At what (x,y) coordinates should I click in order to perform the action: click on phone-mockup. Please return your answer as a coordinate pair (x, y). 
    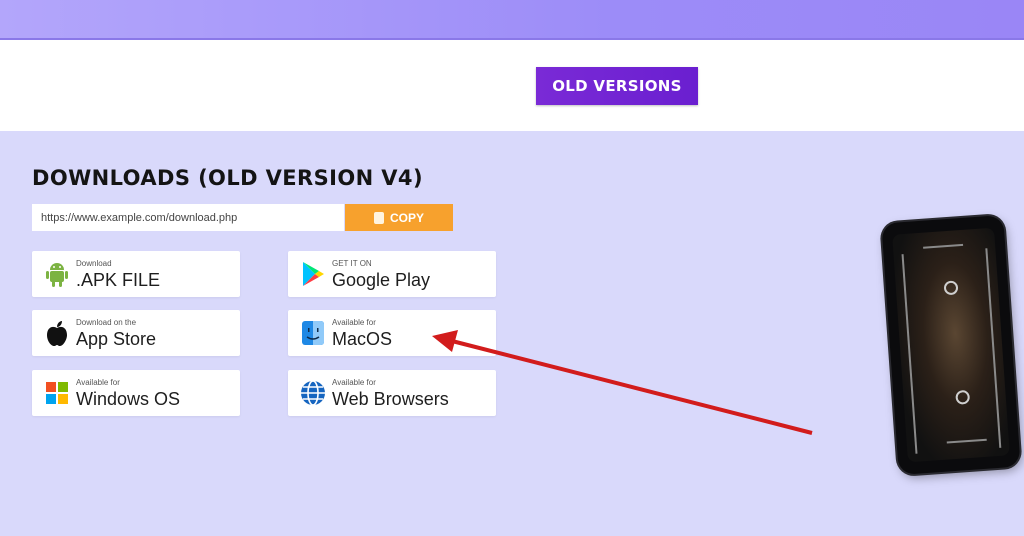
    Looking at the image, I should click on (951, 345).